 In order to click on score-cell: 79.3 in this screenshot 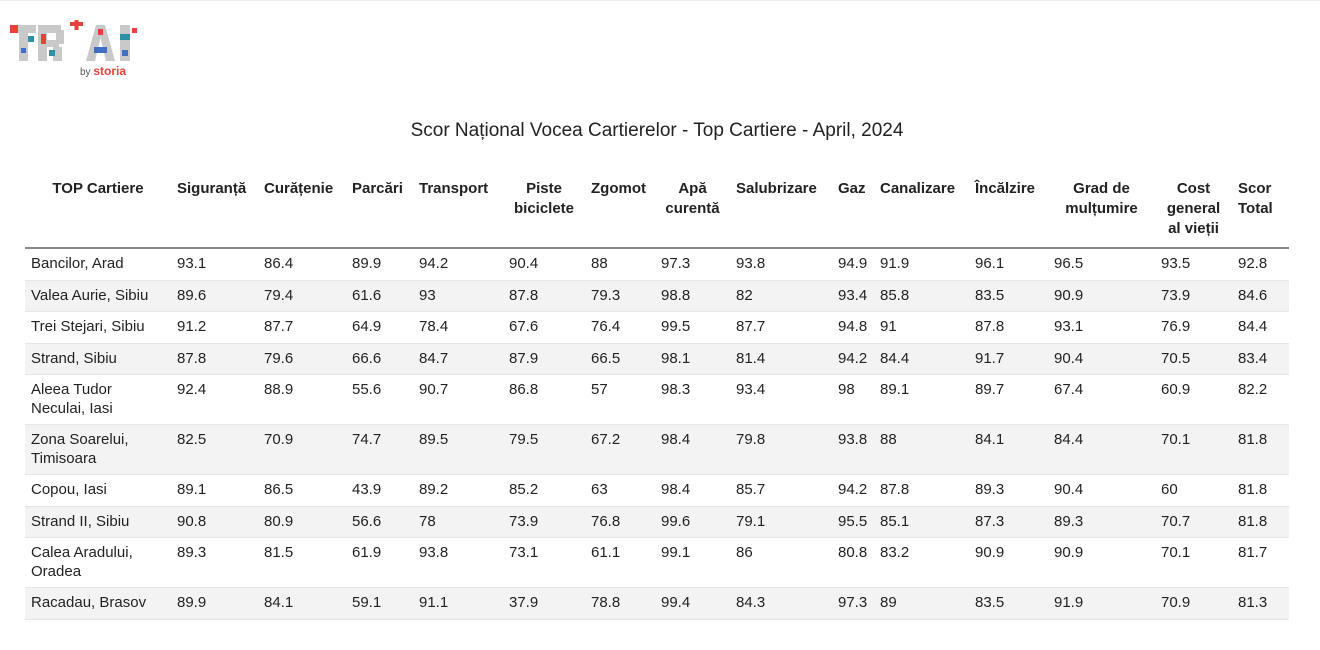, I will do `click(620, 296)`.